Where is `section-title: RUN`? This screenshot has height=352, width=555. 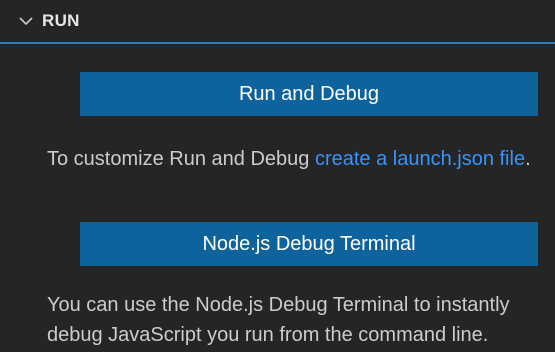
section-title: RUN is located at coordinates (61, 20).